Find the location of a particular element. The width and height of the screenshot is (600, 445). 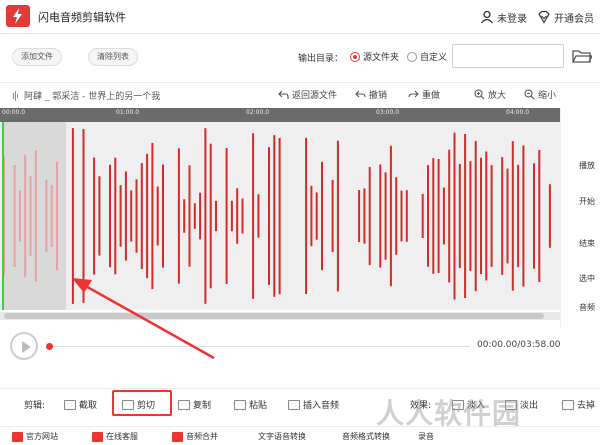

monitor-icon is located at coordinates (17, 436).